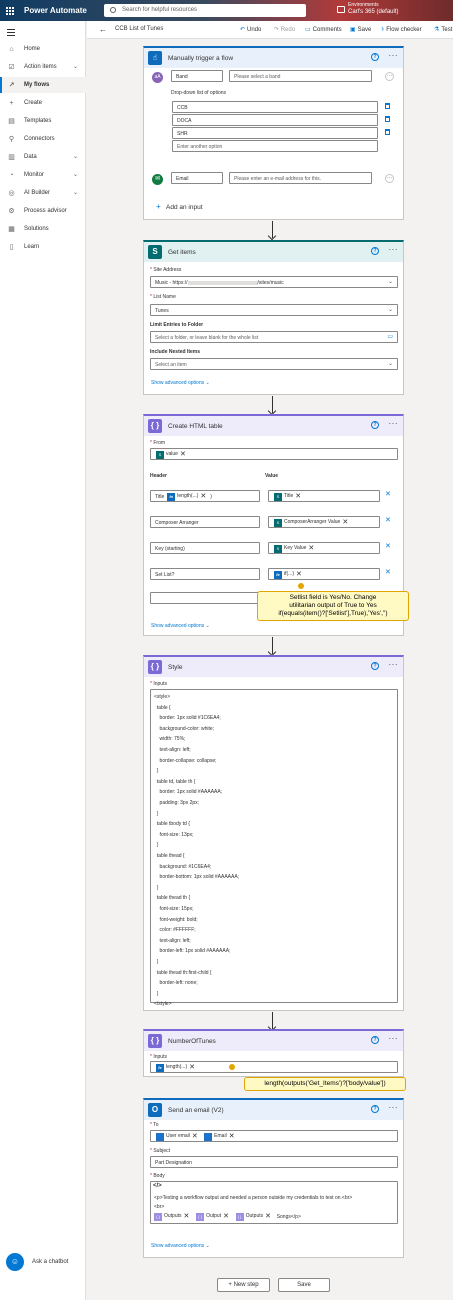  I want to click on option-field: CCB, so click(275, 107).